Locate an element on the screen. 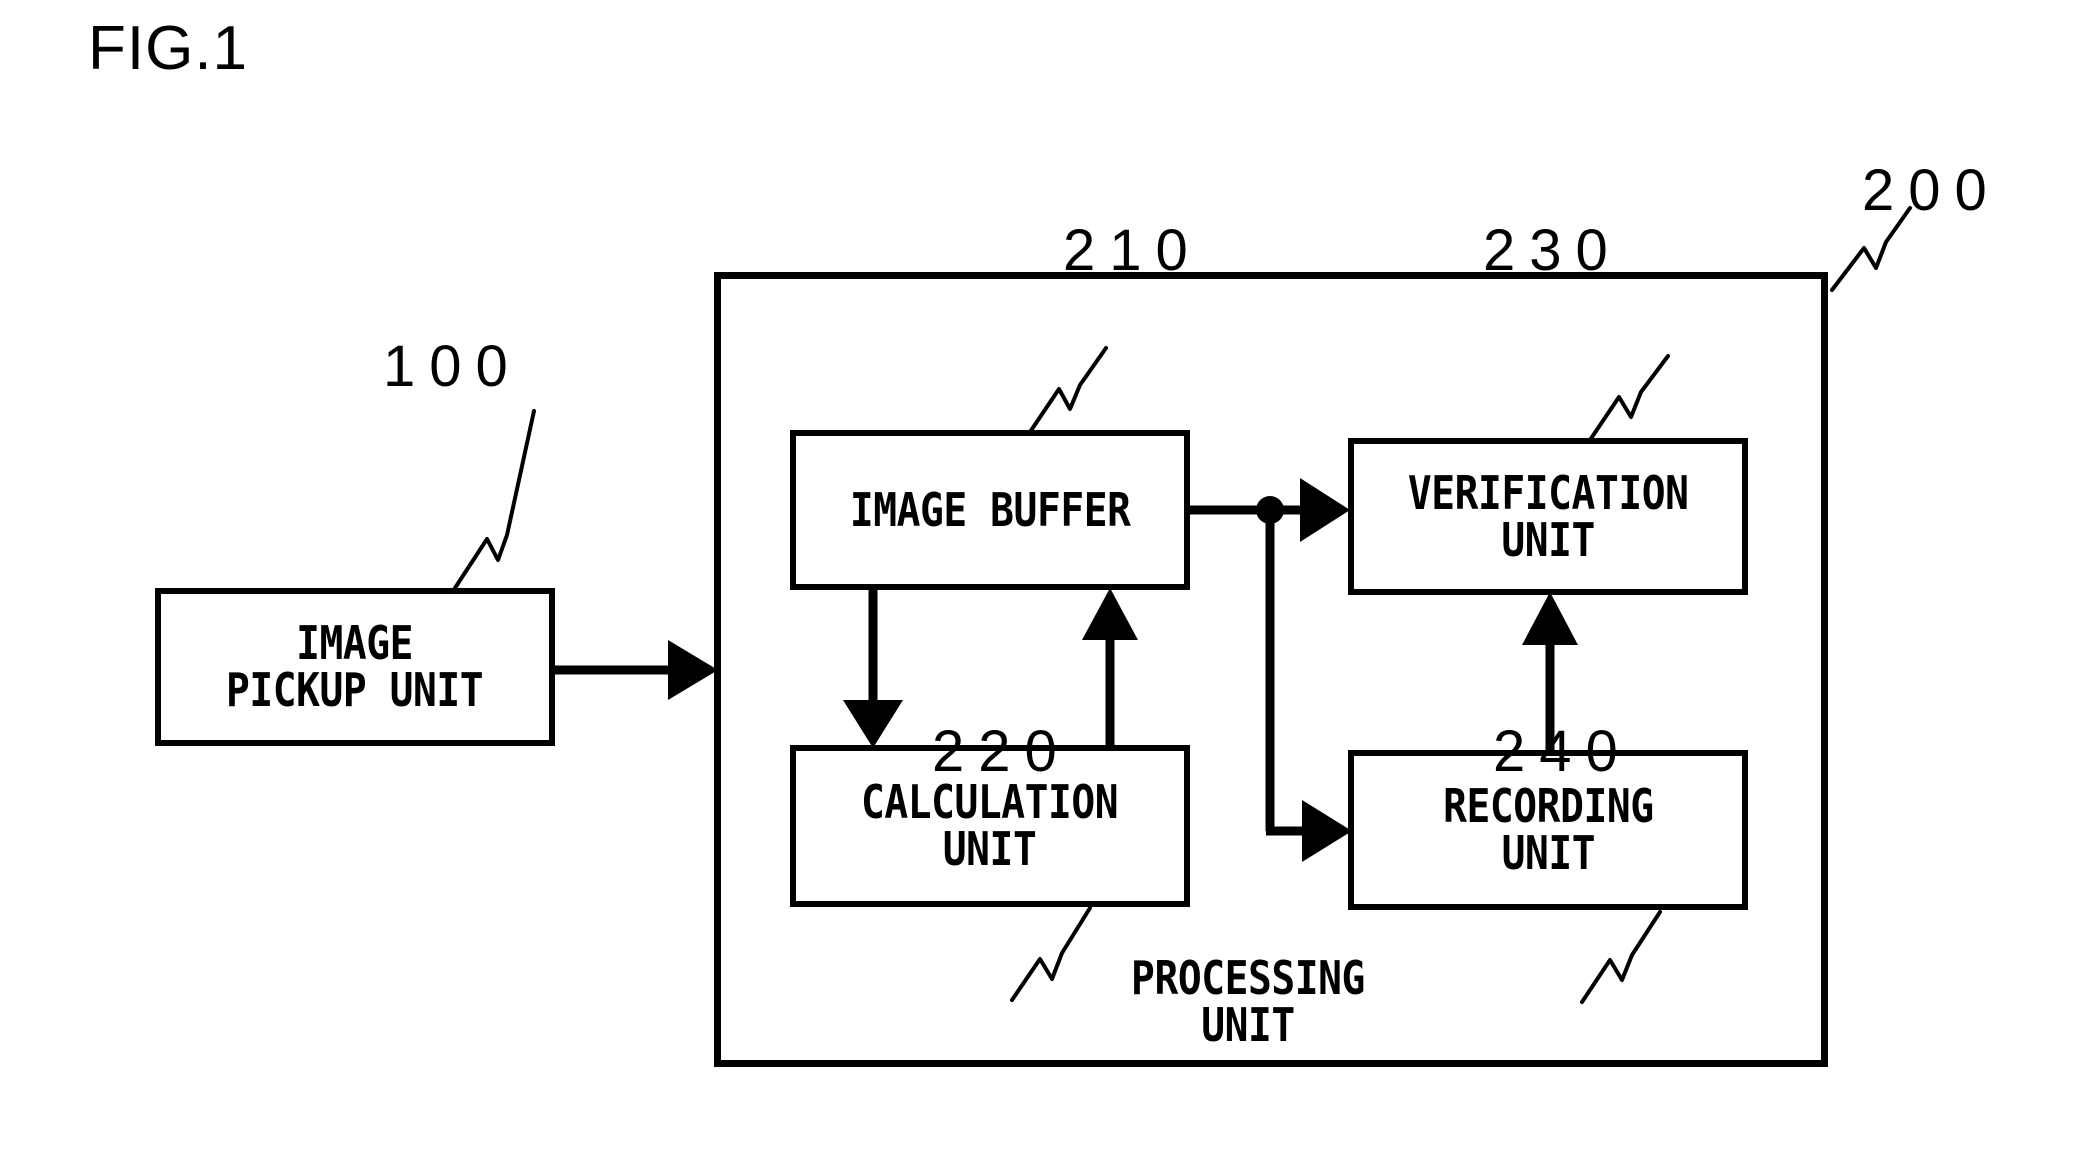 The width and height of the screenshot is (2077, 1160). arrow-pickup-to-processing is located at coordinates (636, 670).